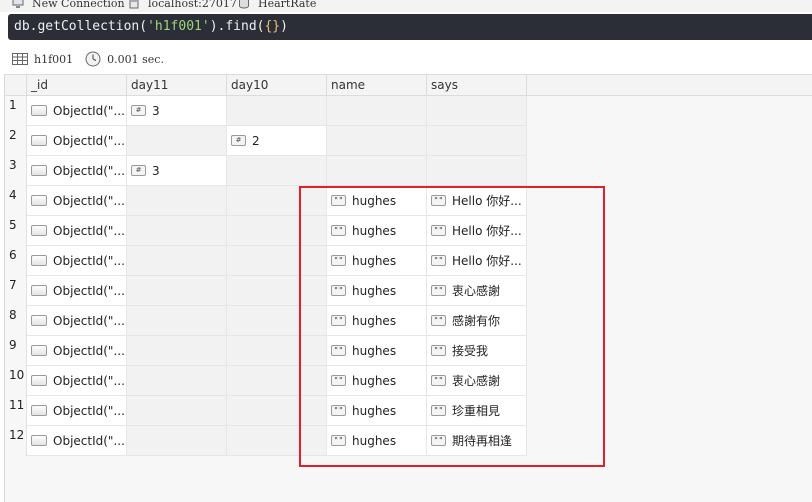 This screenshot has height=502, width=812. What do you see at coordinates (277, 85) in the screenshot?
I see `column-header-day10: day10` at bounding box center [277, 85].